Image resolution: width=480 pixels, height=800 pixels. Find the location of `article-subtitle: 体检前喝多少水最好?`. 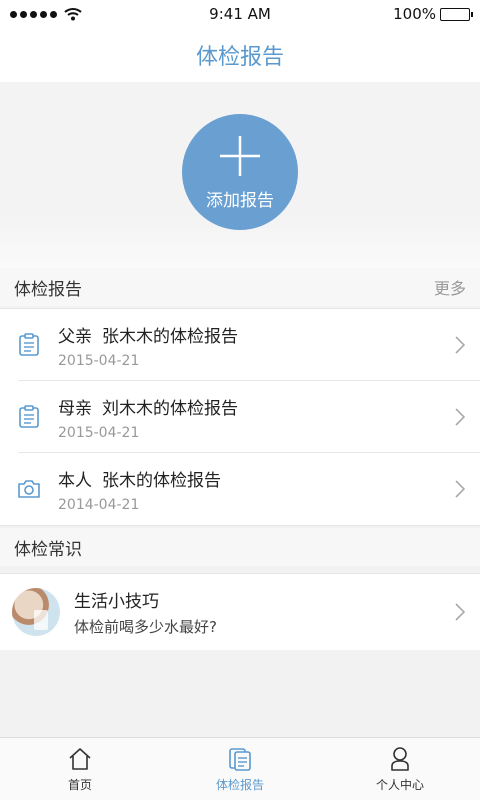

article-subtitle: 体检前喝多少水最好? is located at coordinates (145, 627).